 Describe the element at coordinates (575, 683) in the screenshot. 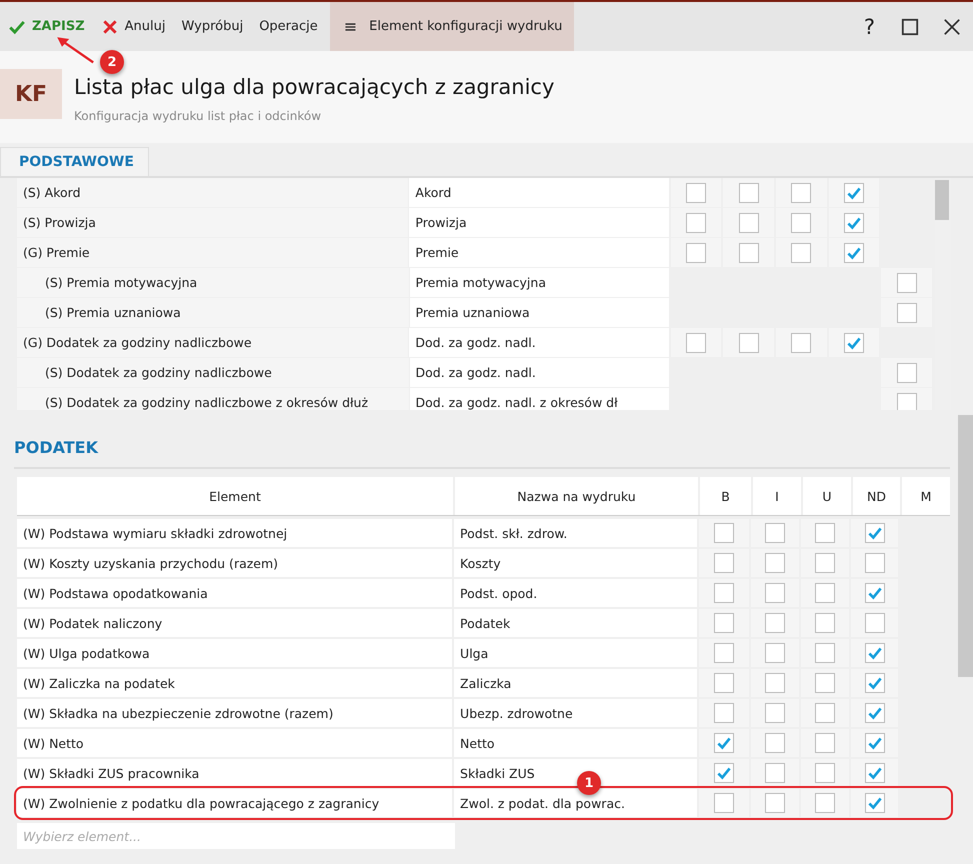

I see `table-cell: Zaliczka` at that location.